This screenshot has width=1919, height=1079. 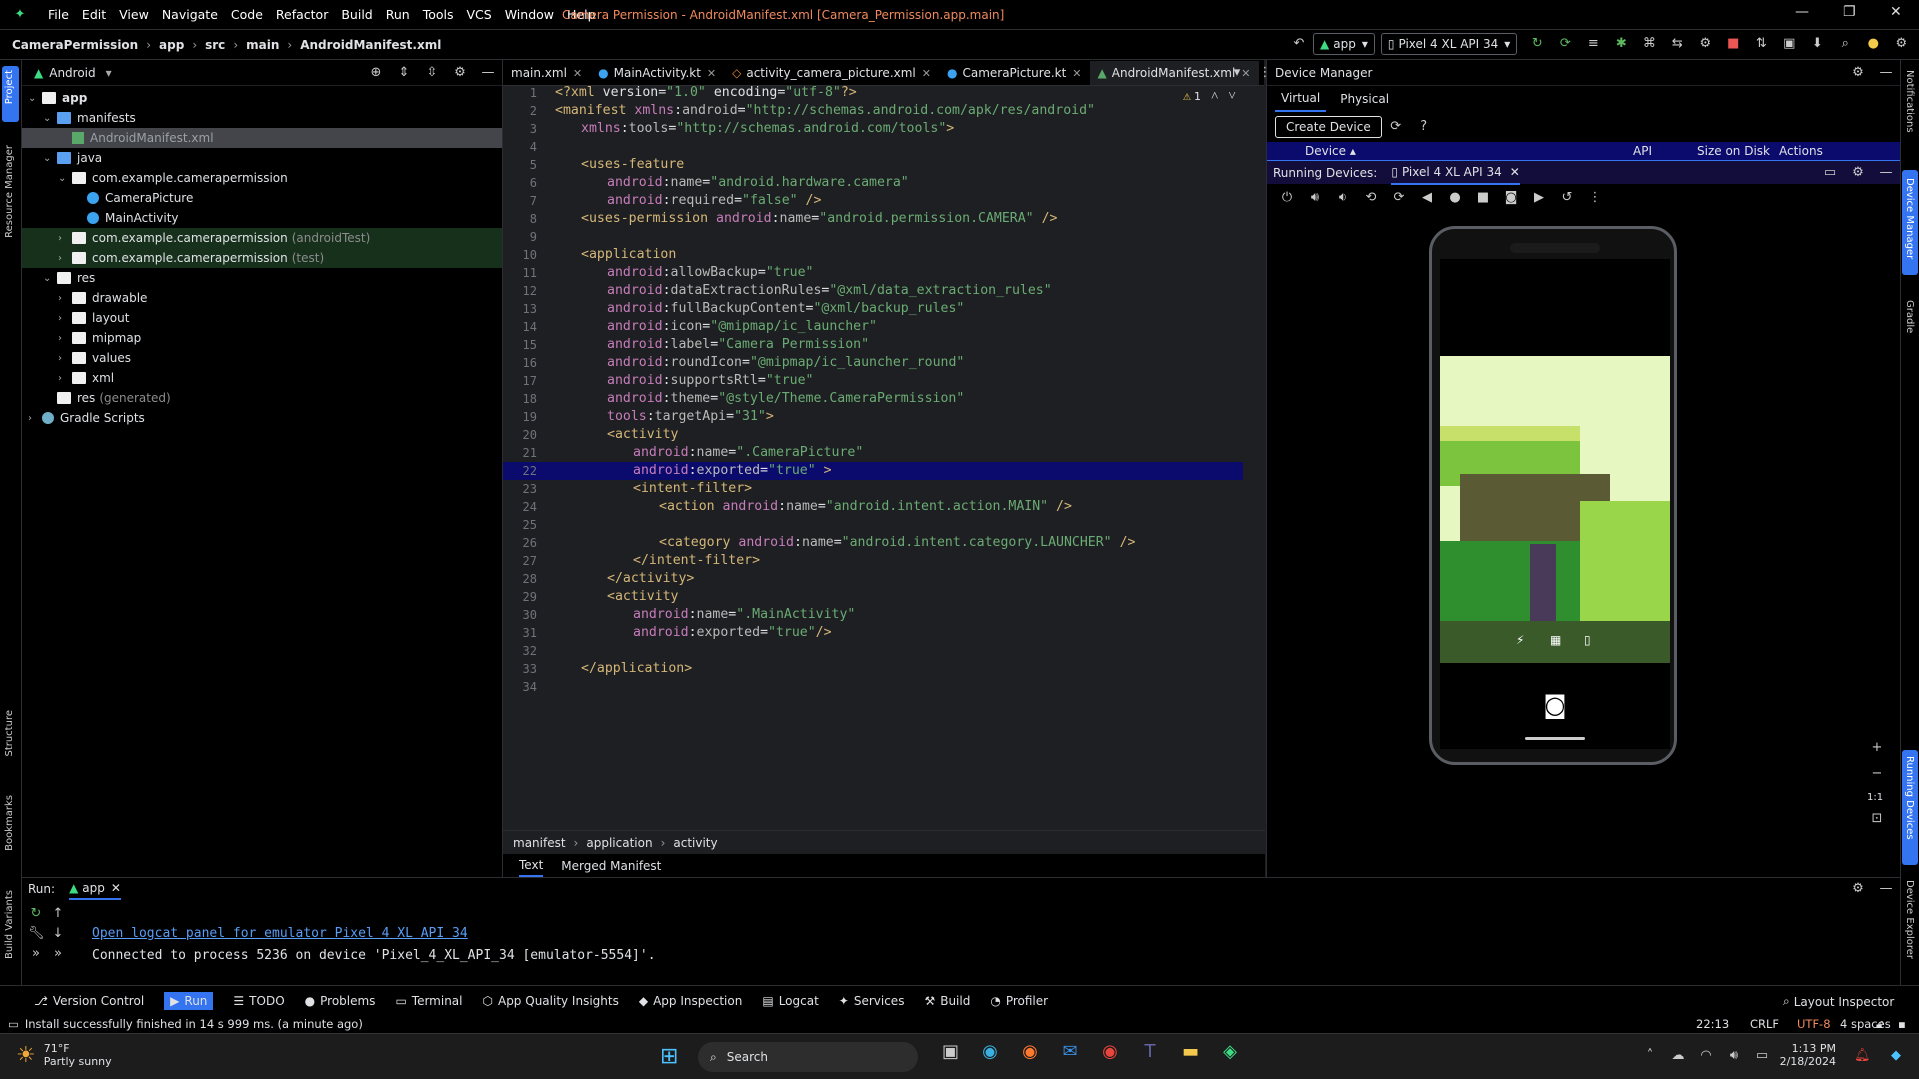 What do you see at coordinates (1909, 798) in the screenshot?
I see `stripe-running-devices: Running Devices` at bounding box center [1909, 798].